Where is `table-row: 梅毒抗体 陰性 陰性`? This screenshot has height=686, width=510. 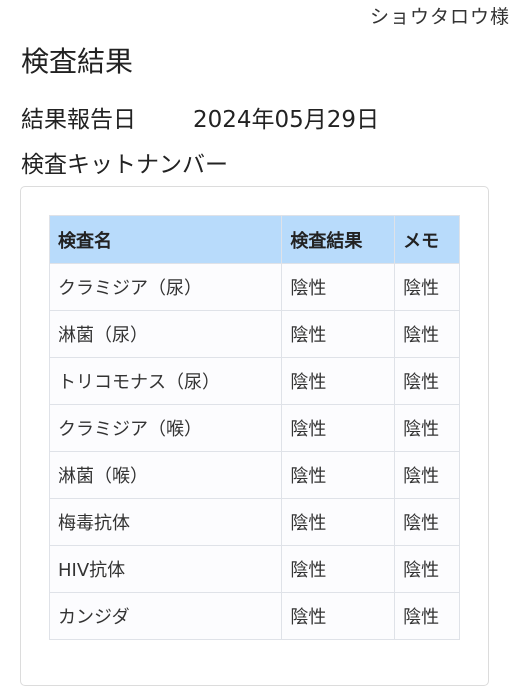
table-row: 梅毒抗体 陰性 陰性 is located at coordinates (254, 522).